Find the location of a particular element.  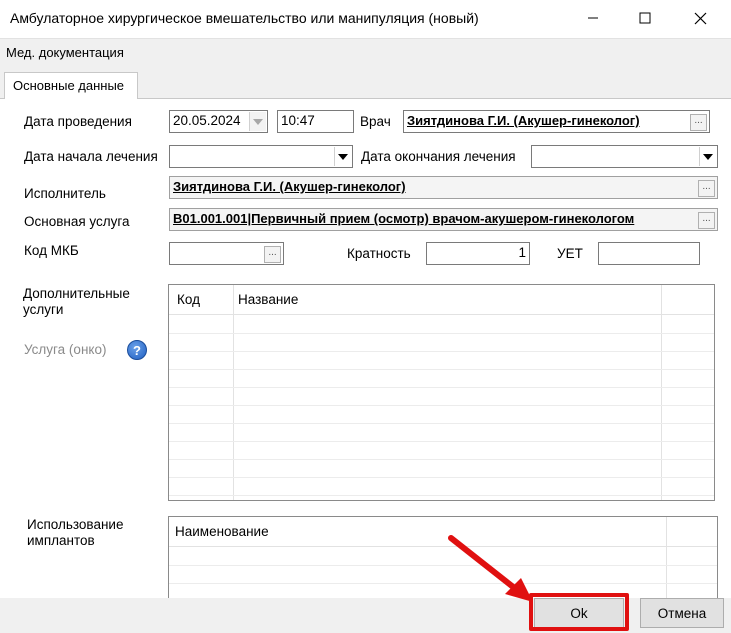

menu-item-med-docs: Мед. документация is located at coordinates (65, 52).